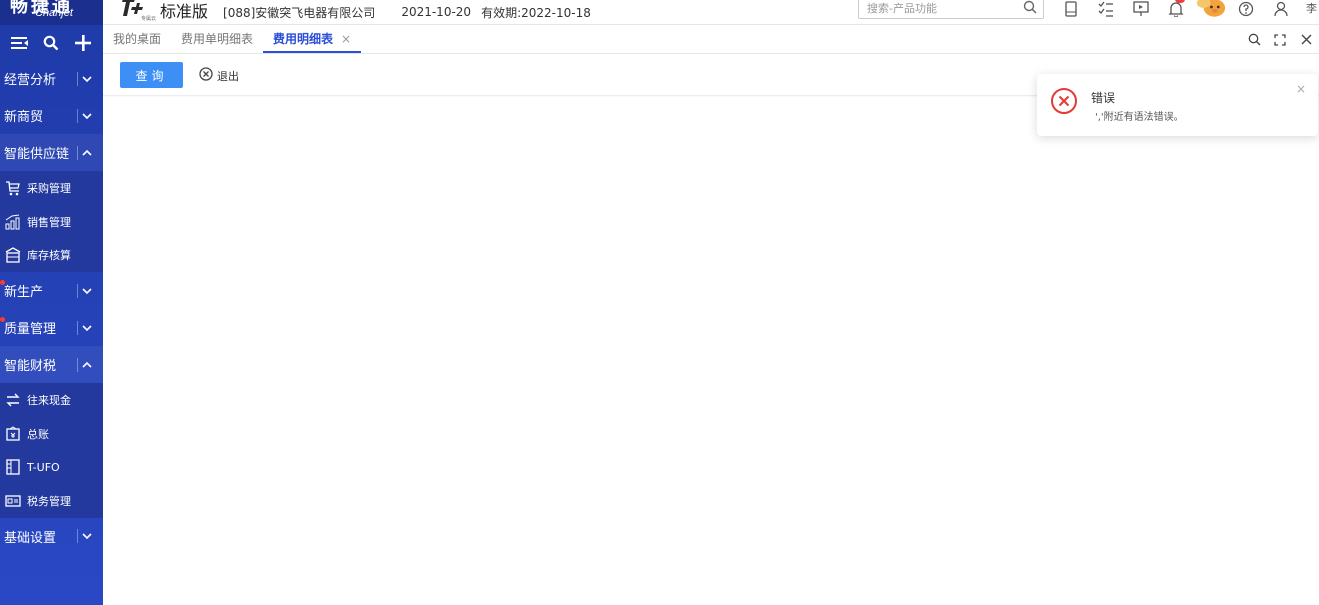  Describe the element at coordinates (51, 115) in the screenshot. I see `menu-group-new-trade: 新商贸` at that location.